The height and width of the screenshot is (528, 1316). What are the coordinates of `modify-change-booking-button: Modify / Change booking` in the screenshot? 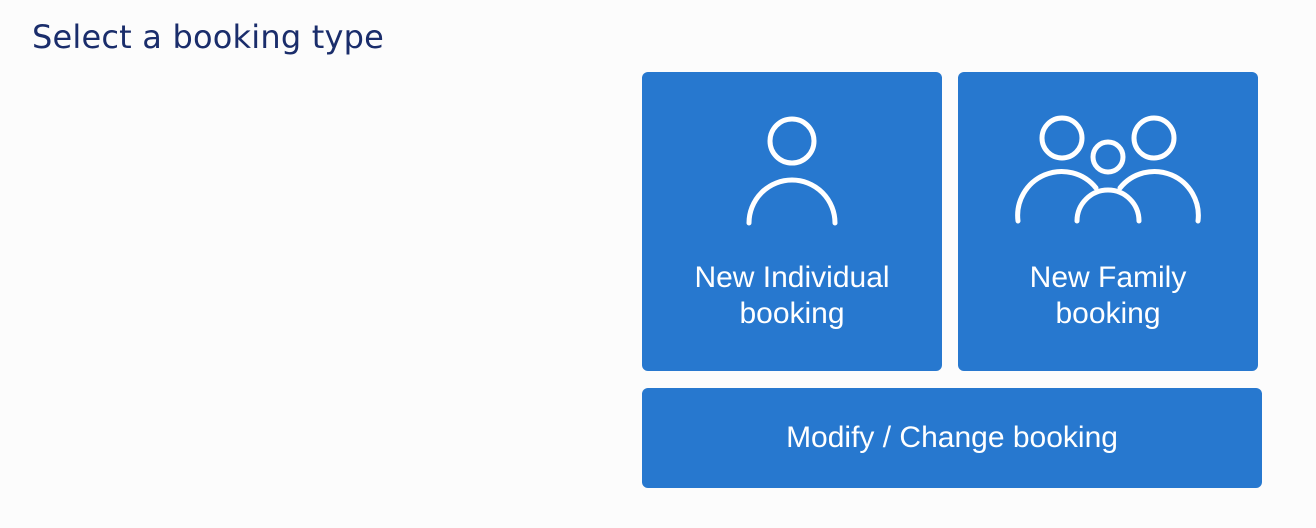 It's located at (952, 438).